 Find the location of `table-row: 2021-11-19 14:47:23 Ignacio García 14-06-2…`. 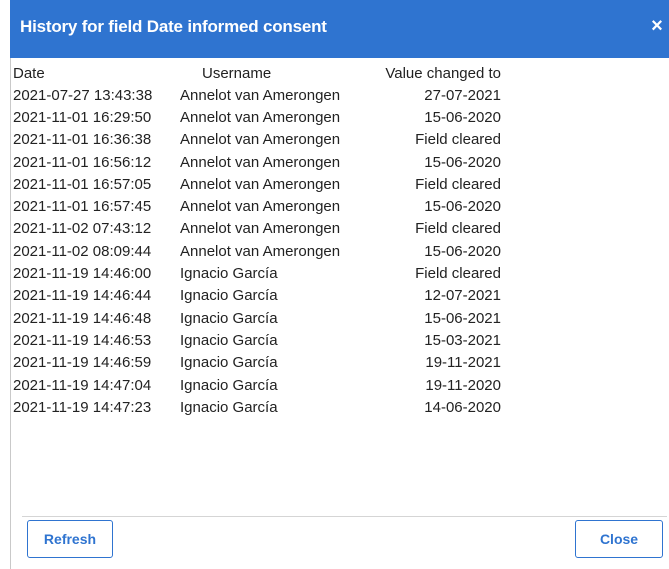

table-row: 2021-11-19 14:47:23 Ignacio García 14-06-2… is located at coordinates (257, 407).